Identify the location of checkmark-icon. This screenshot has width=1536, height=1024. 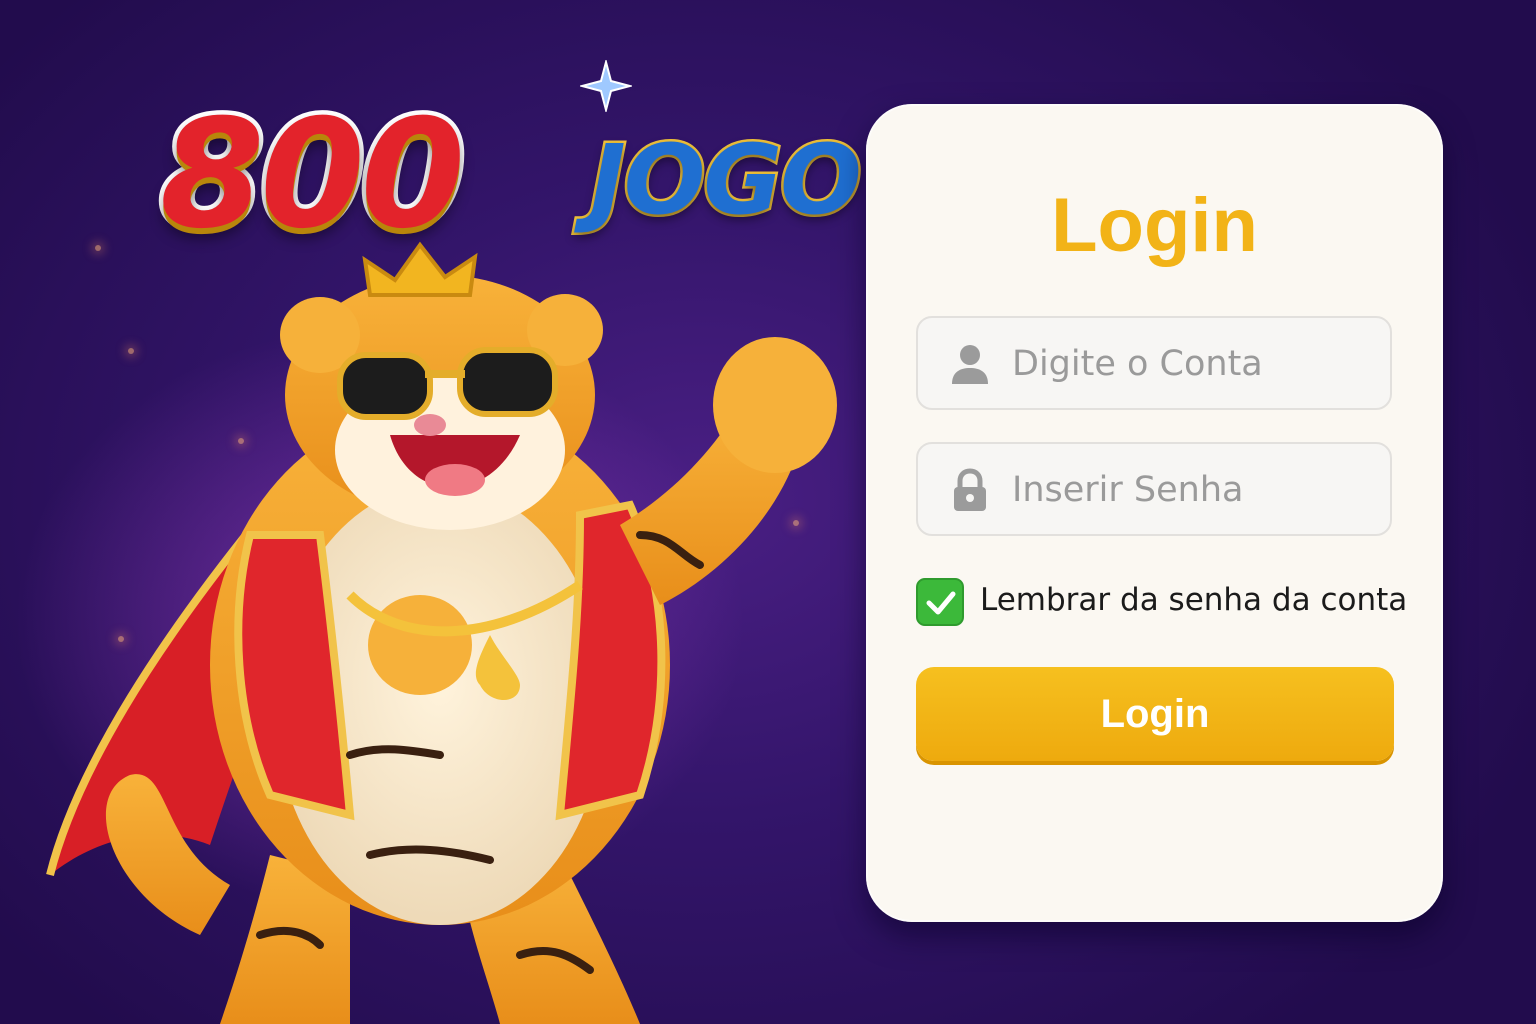
(941, 603).